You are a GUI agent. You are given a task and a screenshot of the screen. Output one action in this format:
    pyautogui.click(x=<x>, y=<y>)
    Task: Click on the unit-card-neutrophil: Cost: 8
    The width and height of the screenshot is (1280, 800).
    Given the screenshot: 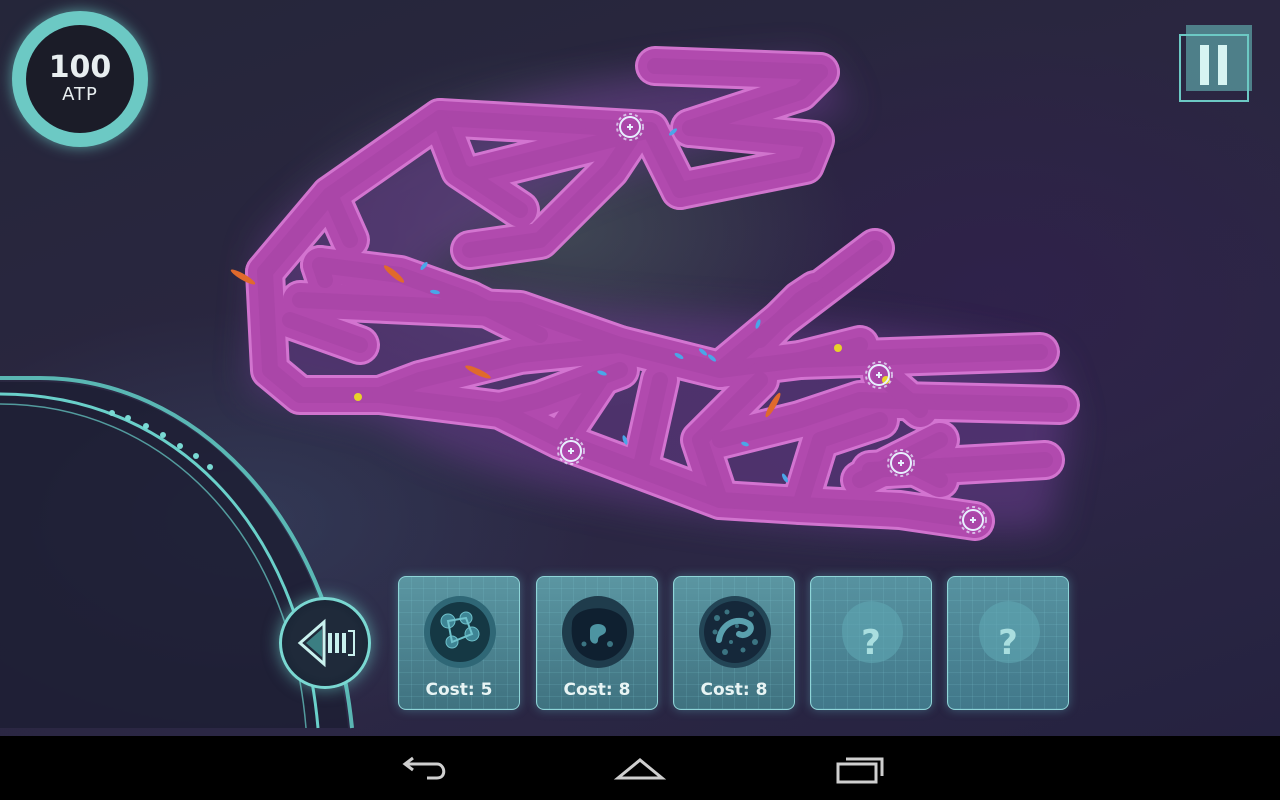 What is the action you would take?
    pyautogui.click(x=734, y=643)
    